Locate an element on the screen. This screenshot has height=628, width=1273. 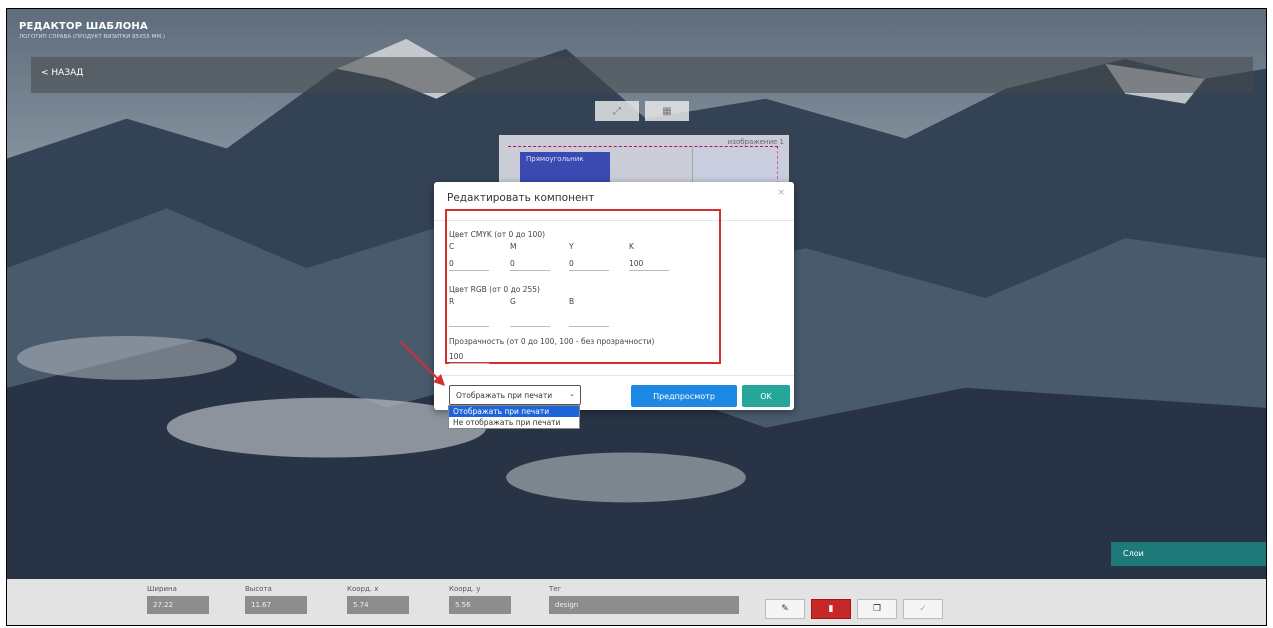
y-field: Коорд. y 5.56 is located at coordinates (480, 599).